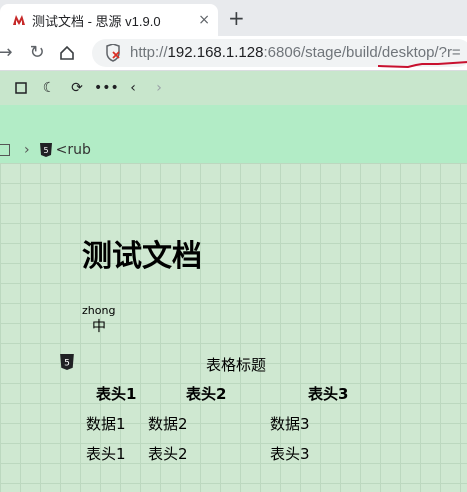  Describe the element at coordinates (168, 423) in the screenshot. I see `table-cell: 数据2` at that location.